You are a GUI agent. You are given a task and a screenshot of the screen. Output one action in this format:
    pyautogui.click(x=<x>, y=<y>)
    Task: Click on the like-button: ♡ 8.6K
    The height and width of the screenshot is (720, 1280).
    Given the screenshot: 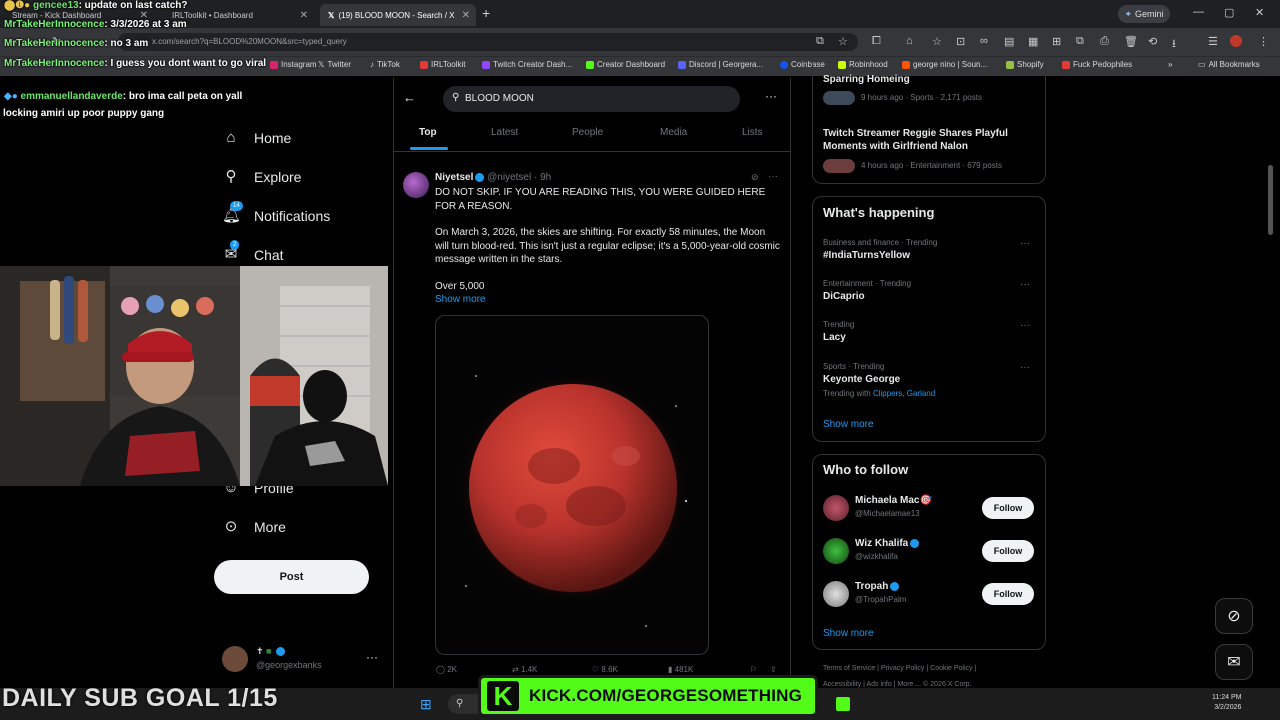 What is the action you would take?
    pyautogui.click(x=605, y=669)
    